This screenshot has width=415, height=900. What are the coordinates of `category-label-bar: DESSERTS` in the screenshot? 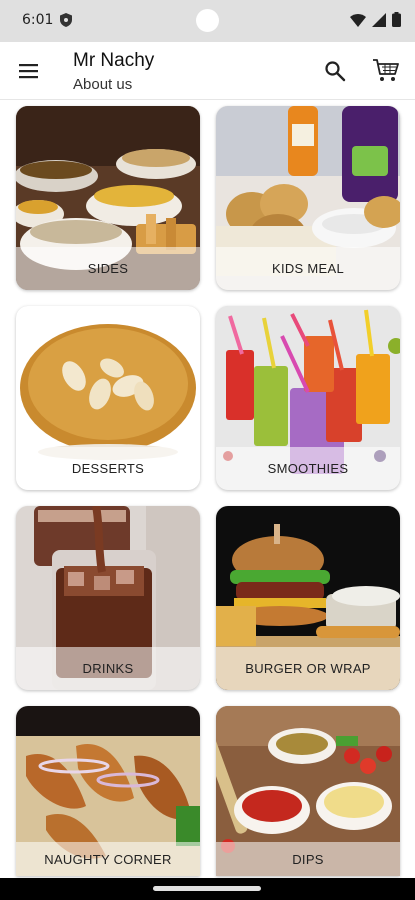 It's located at (108, 468).